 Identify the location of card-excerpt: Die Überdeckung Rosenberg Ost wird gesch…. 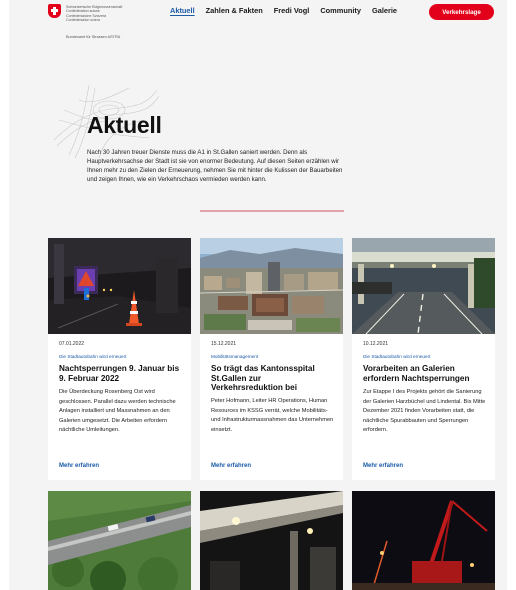
(117, 411).